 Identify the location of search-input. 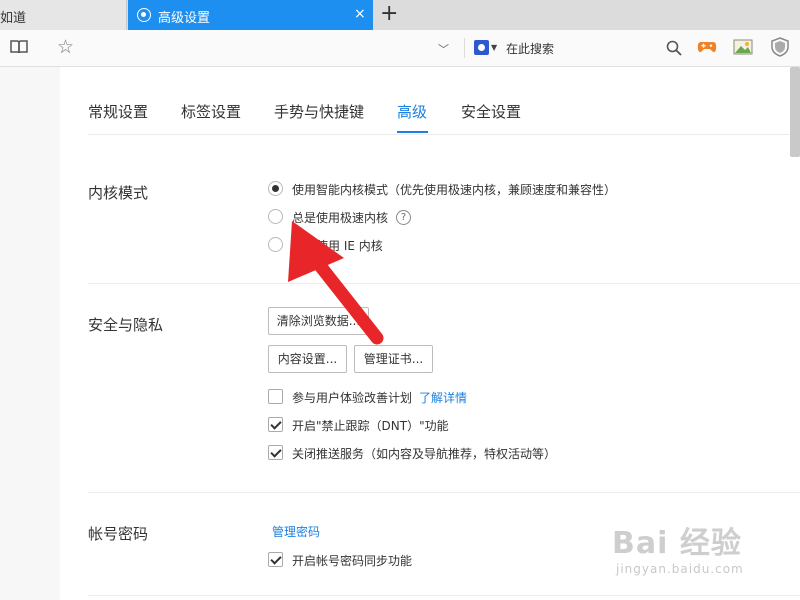
(581, 49).